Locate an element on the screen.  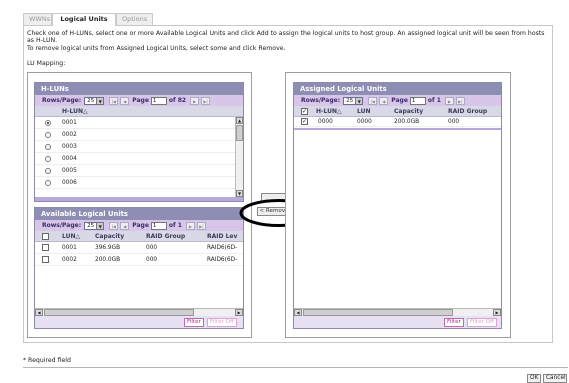
assigned-lu-pager: Rows/Page: 25 ▼ |◀ ◀ Page 1 of 1 ▶ ▶| is located at coordinates (397, 100).